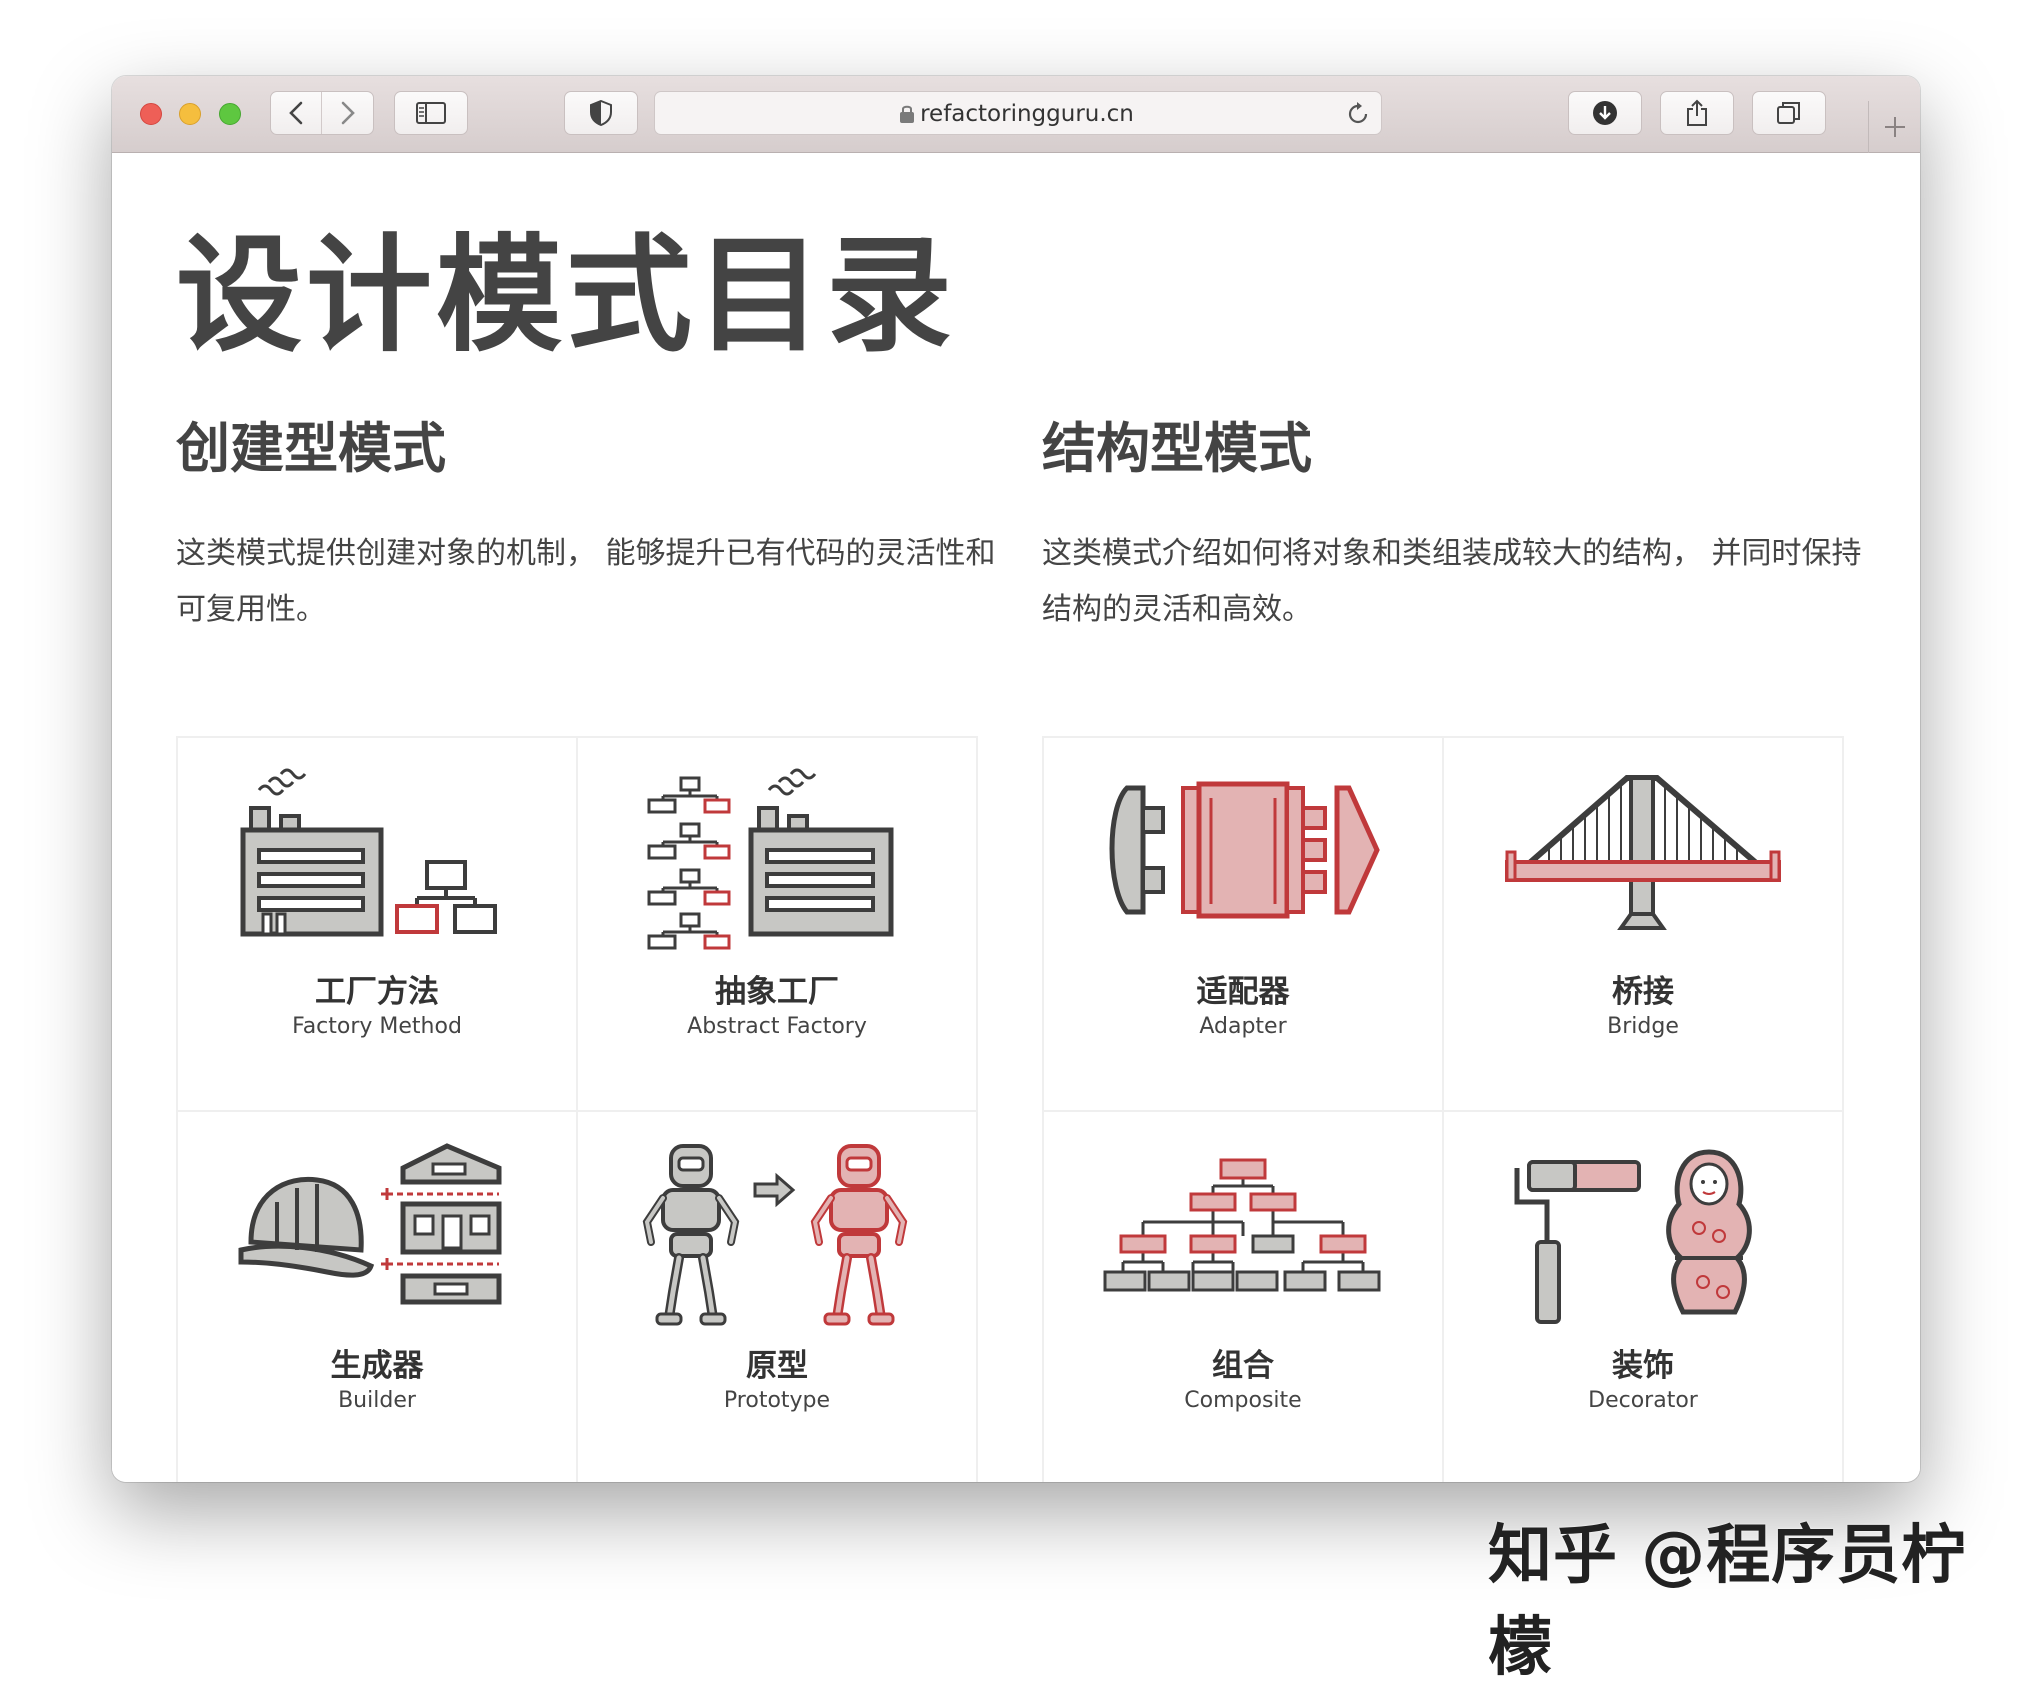 This screenshot has width=2022, height=1688. What do you see at coordinates (151, 114) in the screenshot?
I see `close-window-button` at bounding box center [151, 114].